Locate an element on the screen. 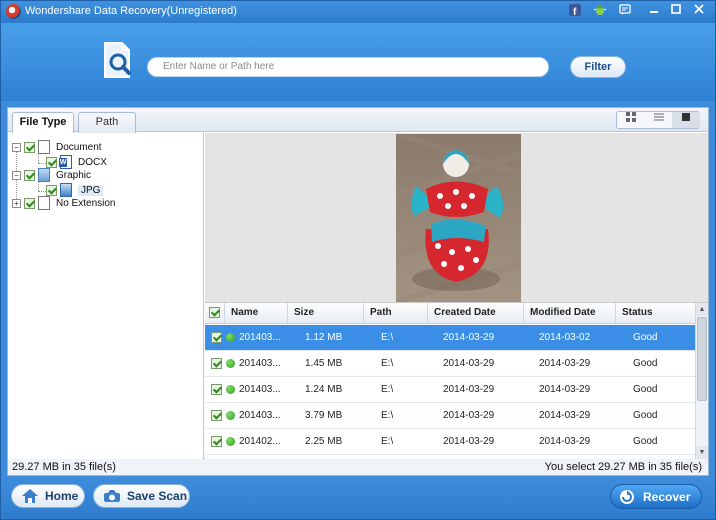  facebook-icon: f is located at coordinates (575, 11).